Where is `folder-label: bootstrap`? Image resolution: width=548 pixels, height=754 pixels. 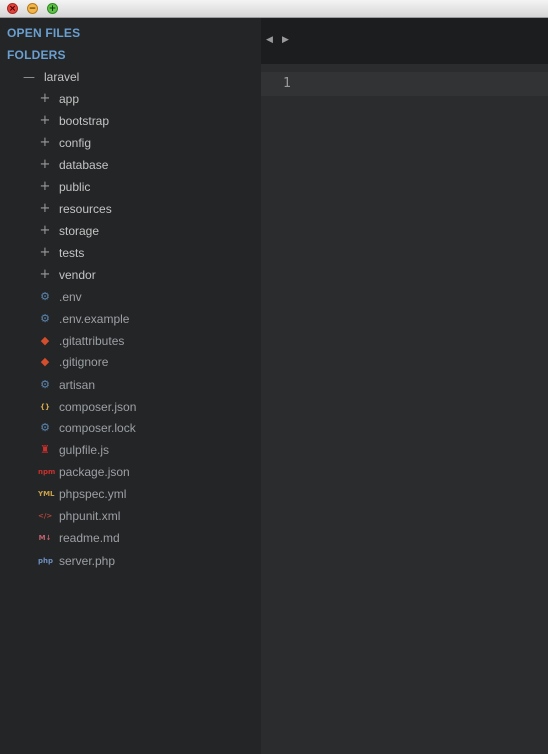 folder-label: bootstrap is located at coordinates (84, 121).